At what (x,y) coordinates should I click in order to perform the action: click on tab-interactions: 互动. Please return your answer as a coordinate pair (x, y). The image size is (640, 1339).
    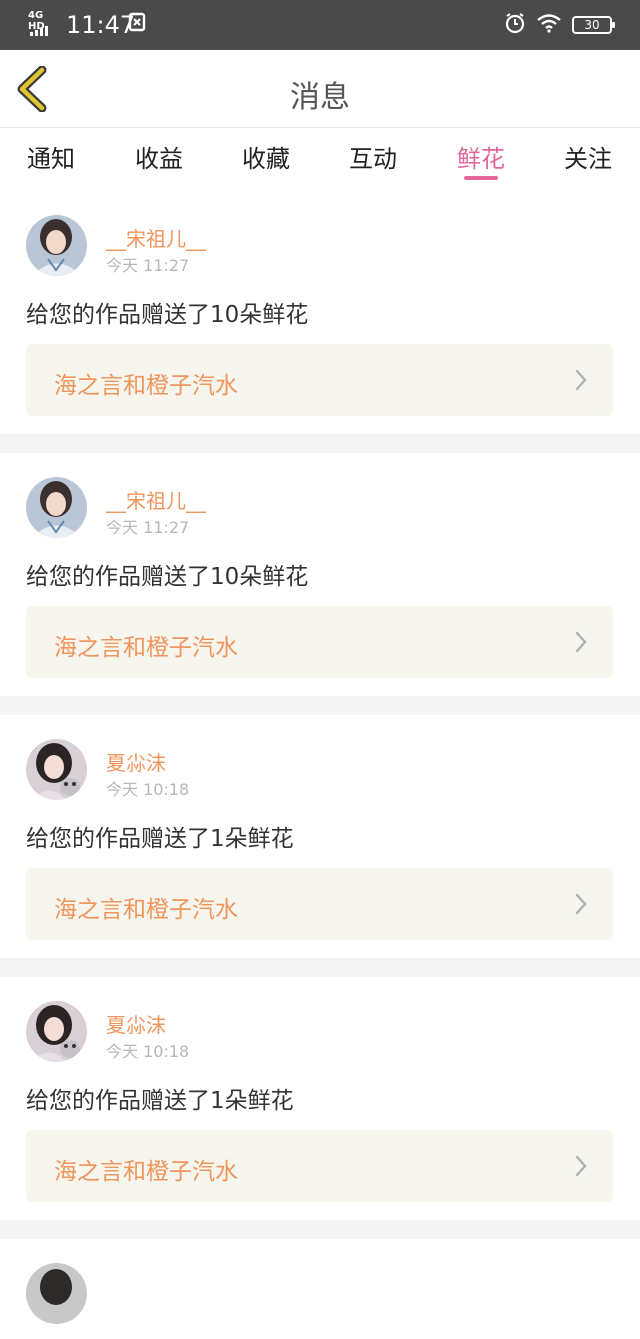
    Looking at the image, I should click on (373, 156).